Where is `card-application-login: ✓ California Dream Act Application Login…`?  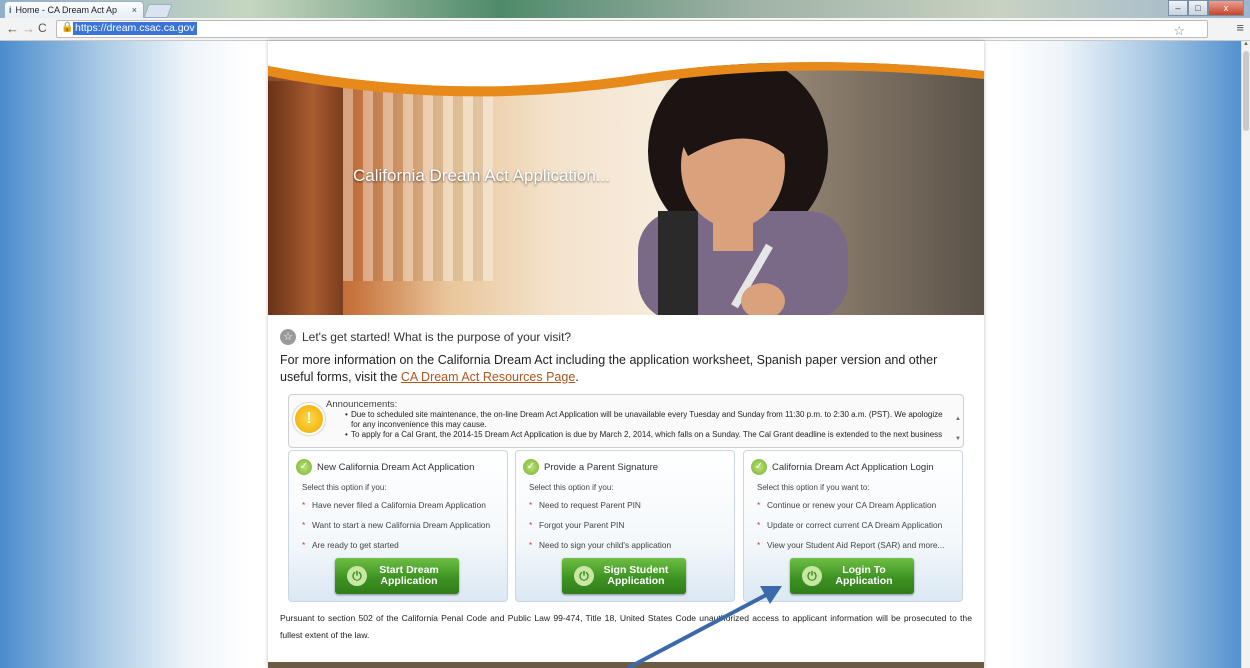 card-application-login: ✓ California Dream Act Application Login… is located at coordinates (853, 526).